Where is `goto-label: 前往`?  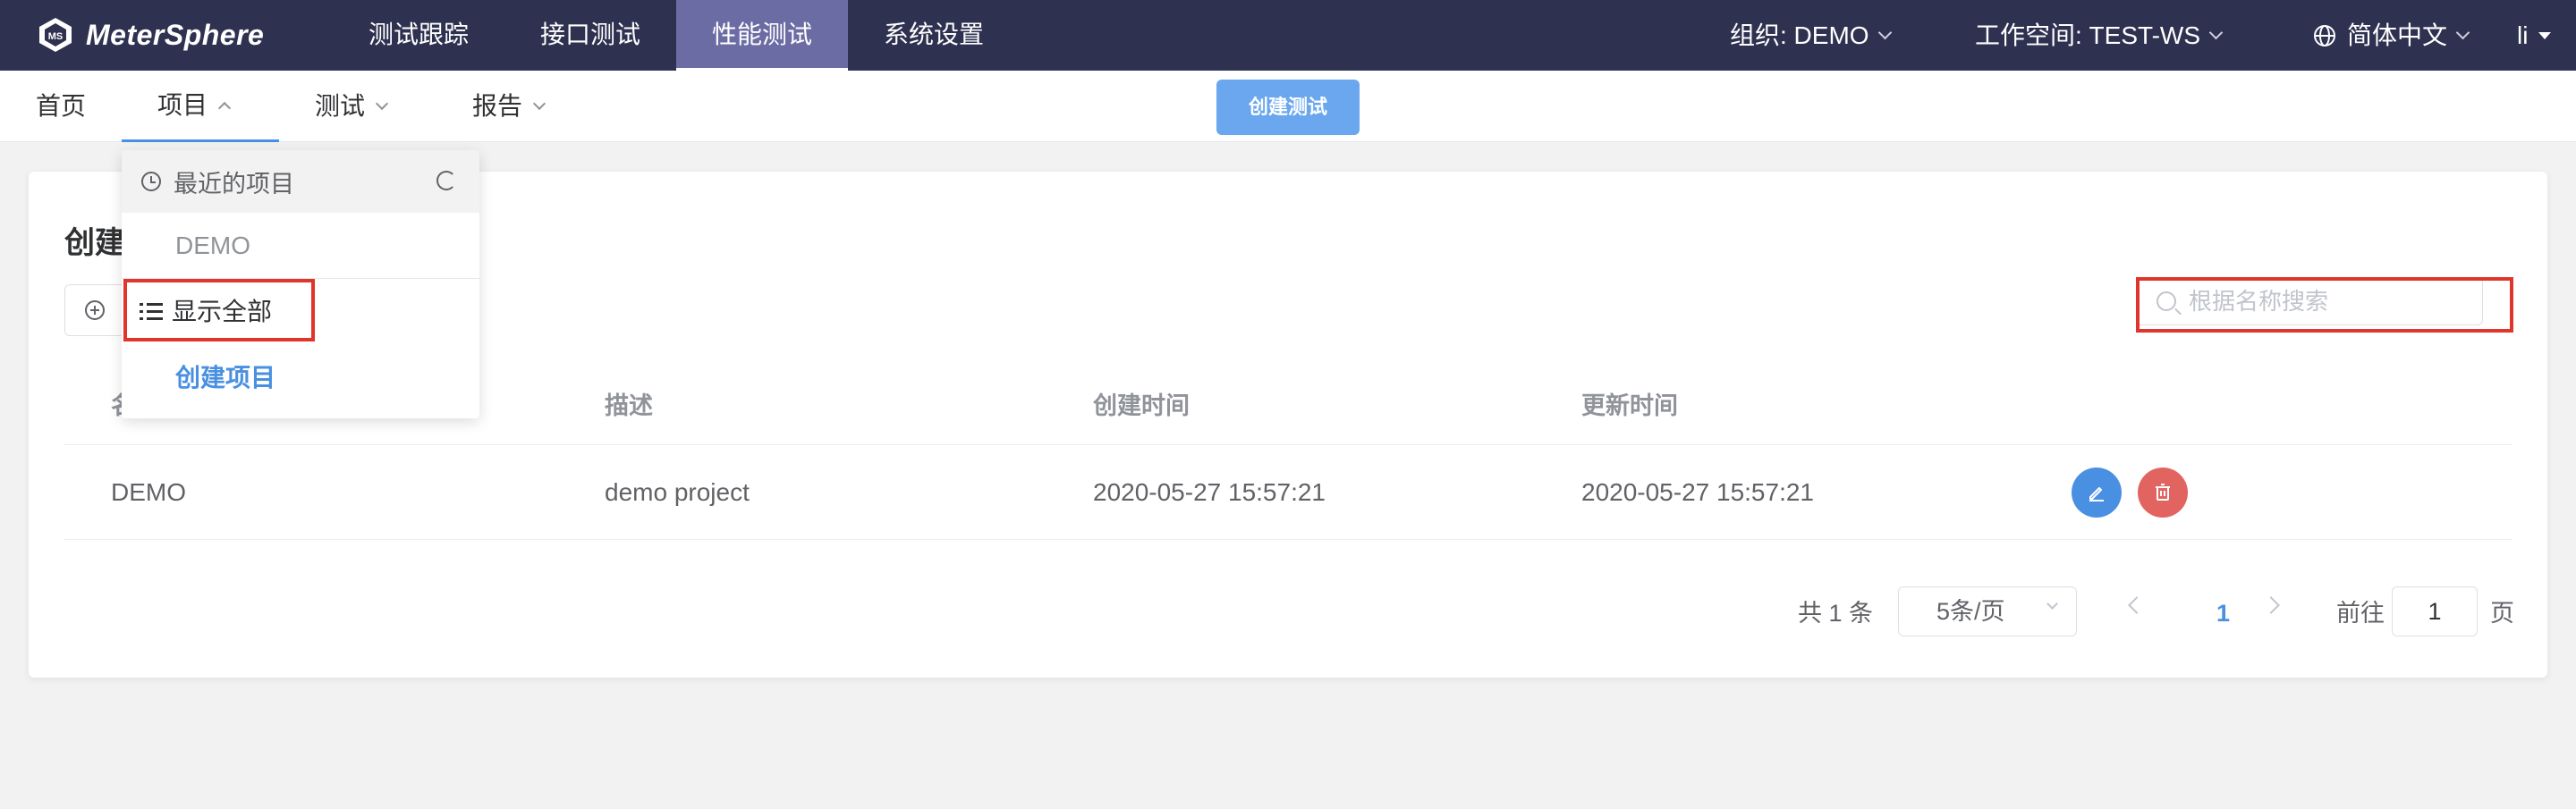 goto-label: 前往 is located at coordinates (2360, 613).